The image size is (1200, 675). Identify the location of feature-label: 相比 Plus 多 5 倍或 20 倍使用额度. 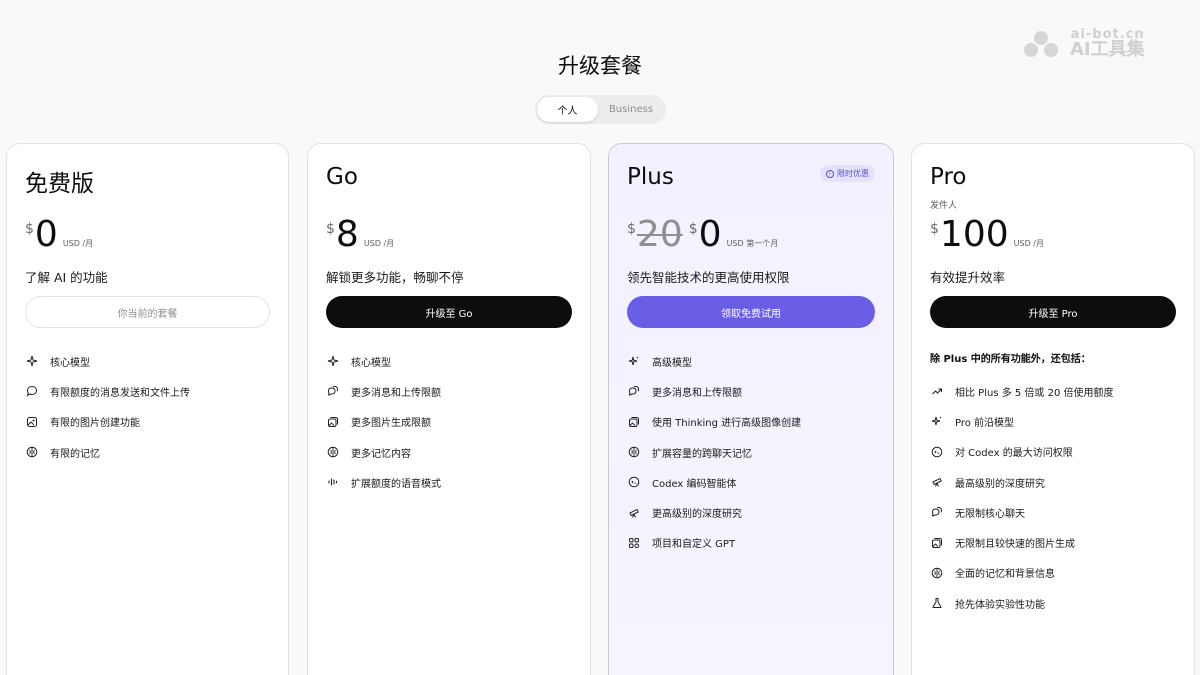
(1034, 393).